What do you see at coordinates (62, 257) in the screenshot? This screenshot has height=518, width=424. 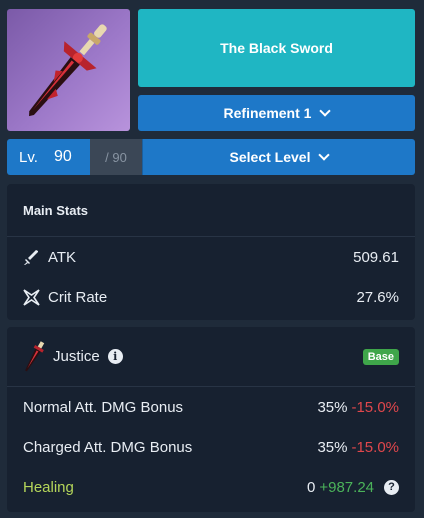 I see `stat-label: ATK` at bounding box center [62, 257].